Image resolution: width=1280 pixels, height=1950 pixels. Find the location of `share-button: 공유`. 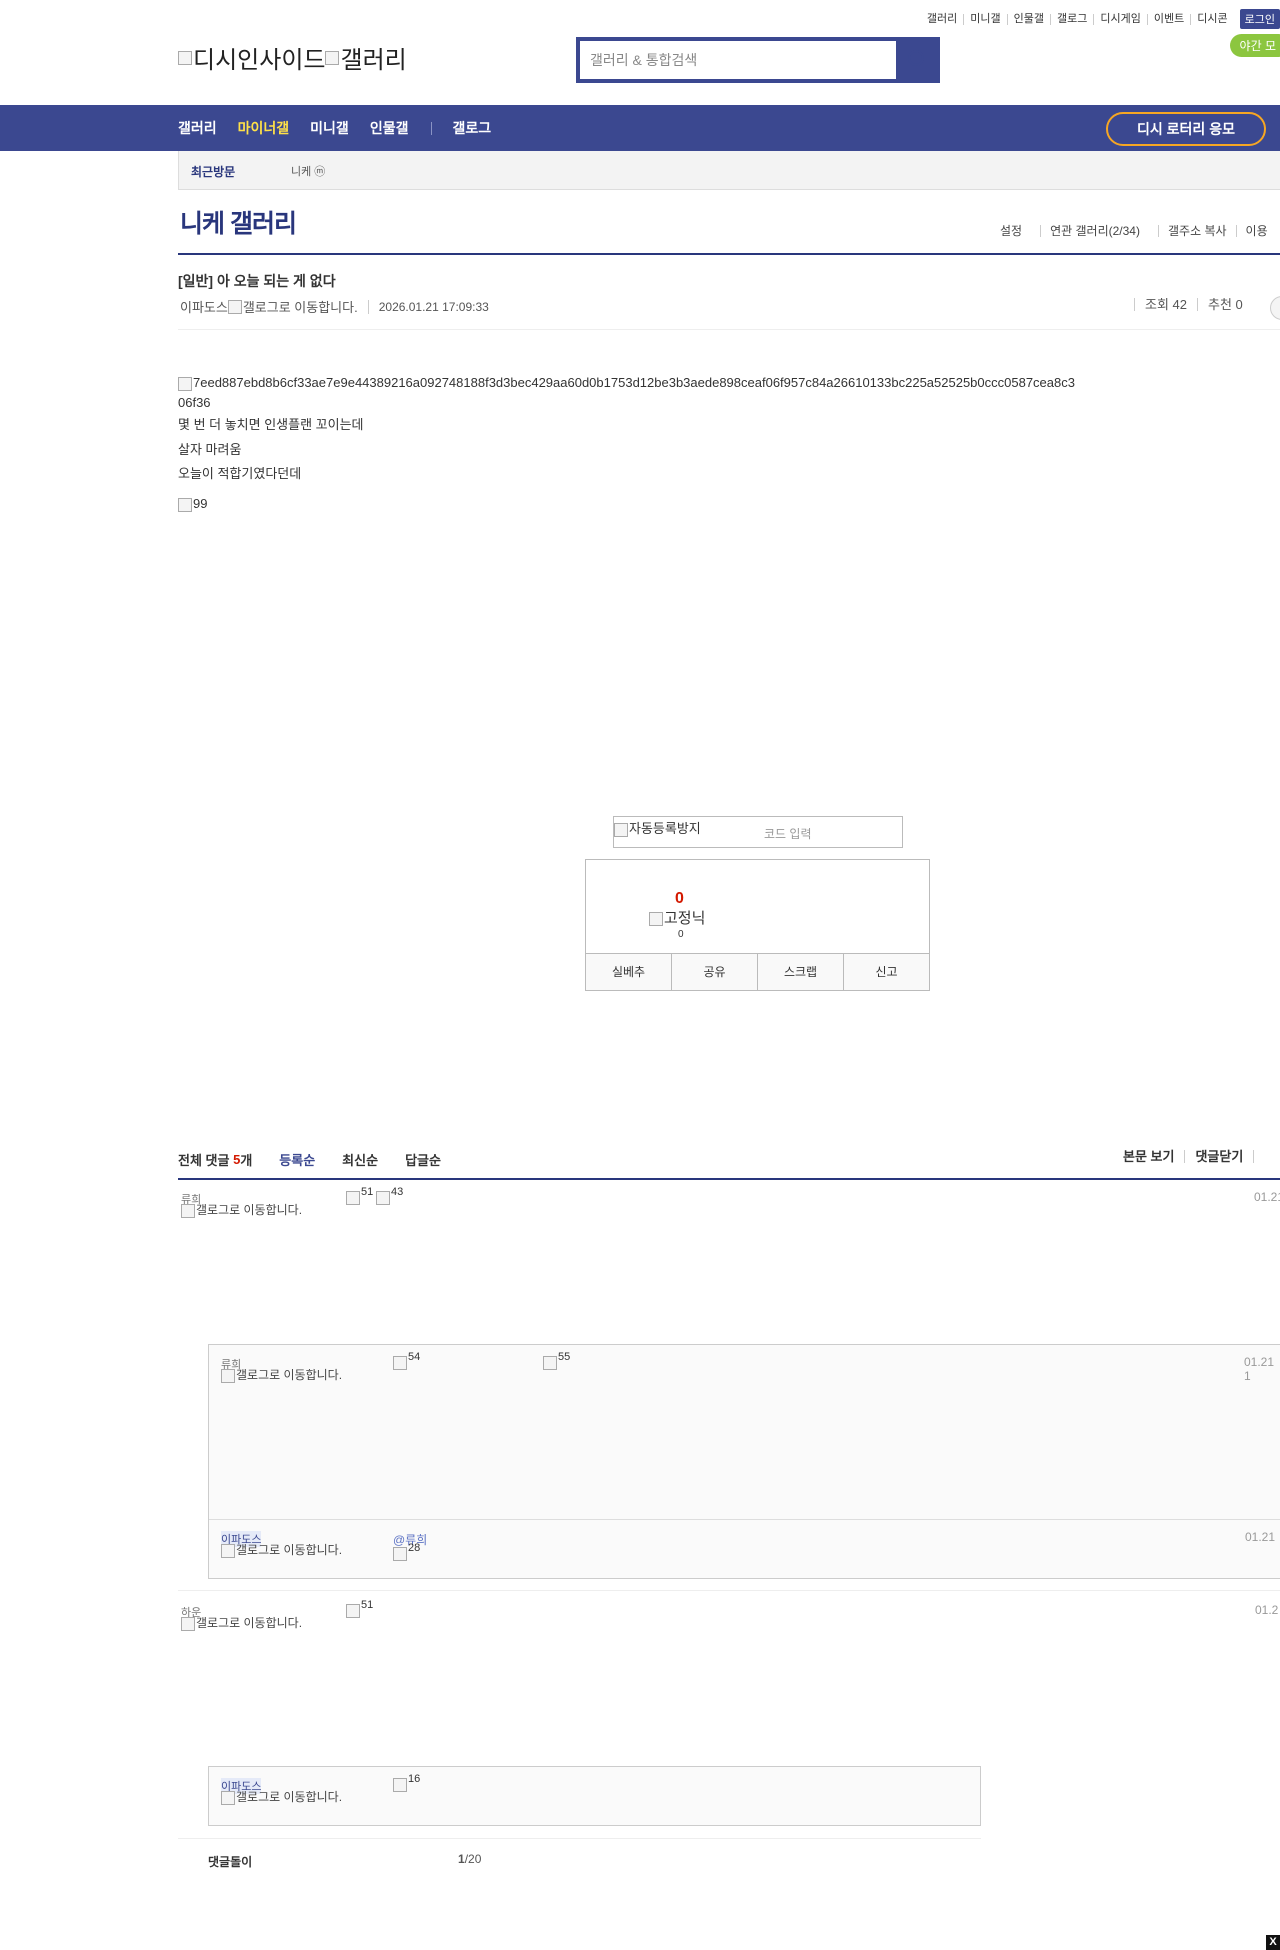

share-button: 공유 is located at coordinates (714, 972).